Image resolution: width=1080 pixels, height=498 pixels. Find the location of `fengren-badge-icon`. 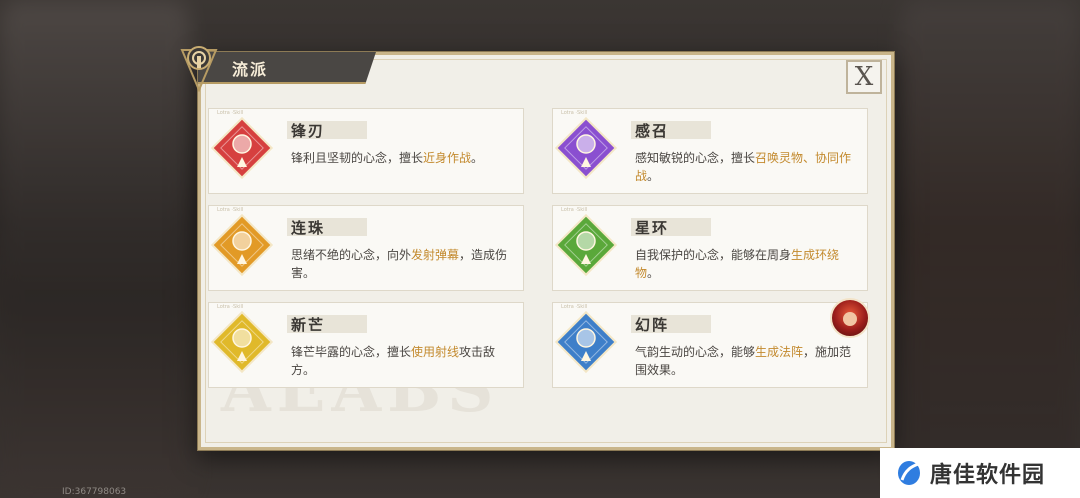

fengren-badge-icon is located at coordinates (242, 148).